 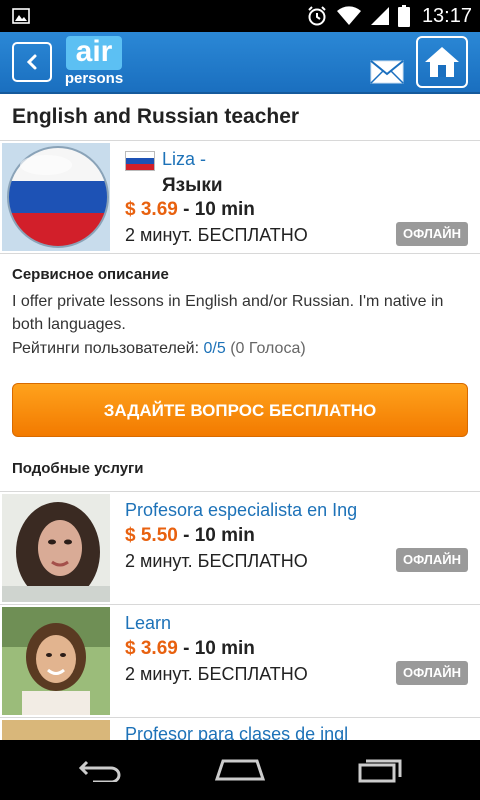 What do you see at coordinates (236, 732) in the screenshot?
I see `service-title: Profesor para clases de ingl` at bounding box center [236, 732].